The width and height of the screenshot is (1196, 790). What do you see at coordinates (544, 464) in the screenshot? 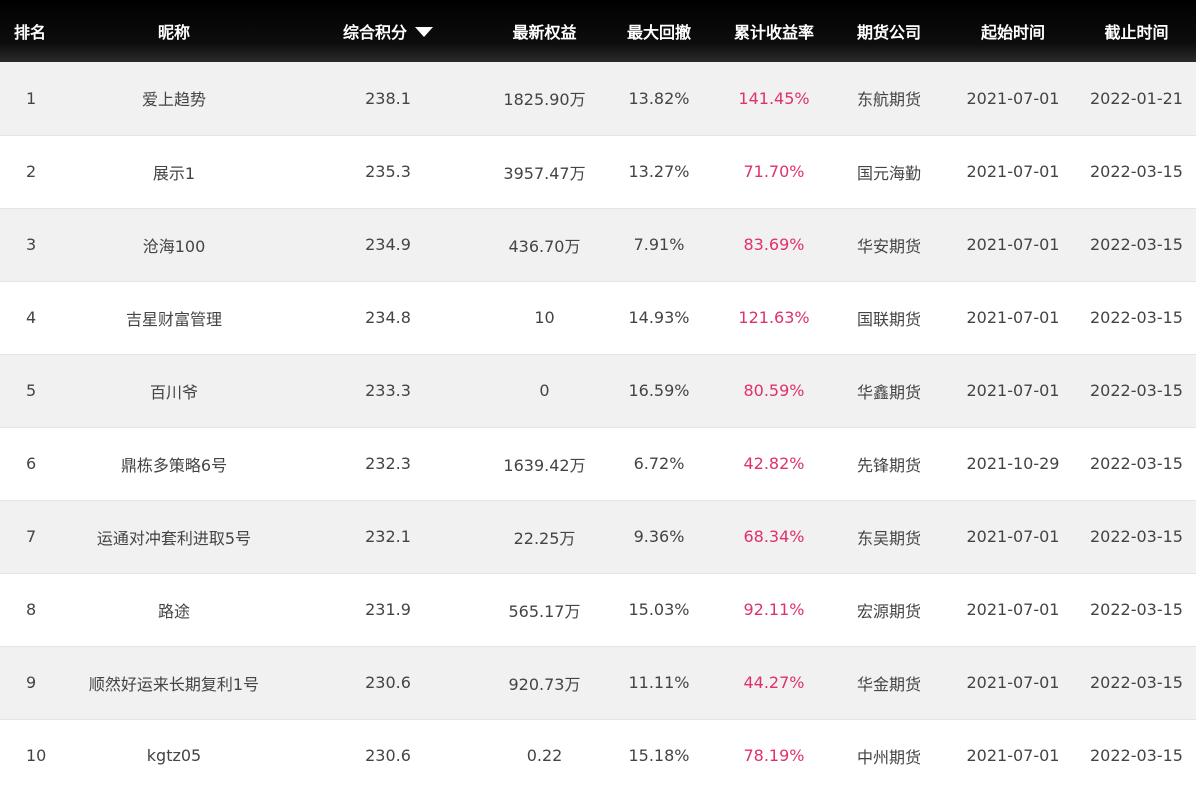
I see `cell-equity: 1639.42万` at bounding box center [544, 464].